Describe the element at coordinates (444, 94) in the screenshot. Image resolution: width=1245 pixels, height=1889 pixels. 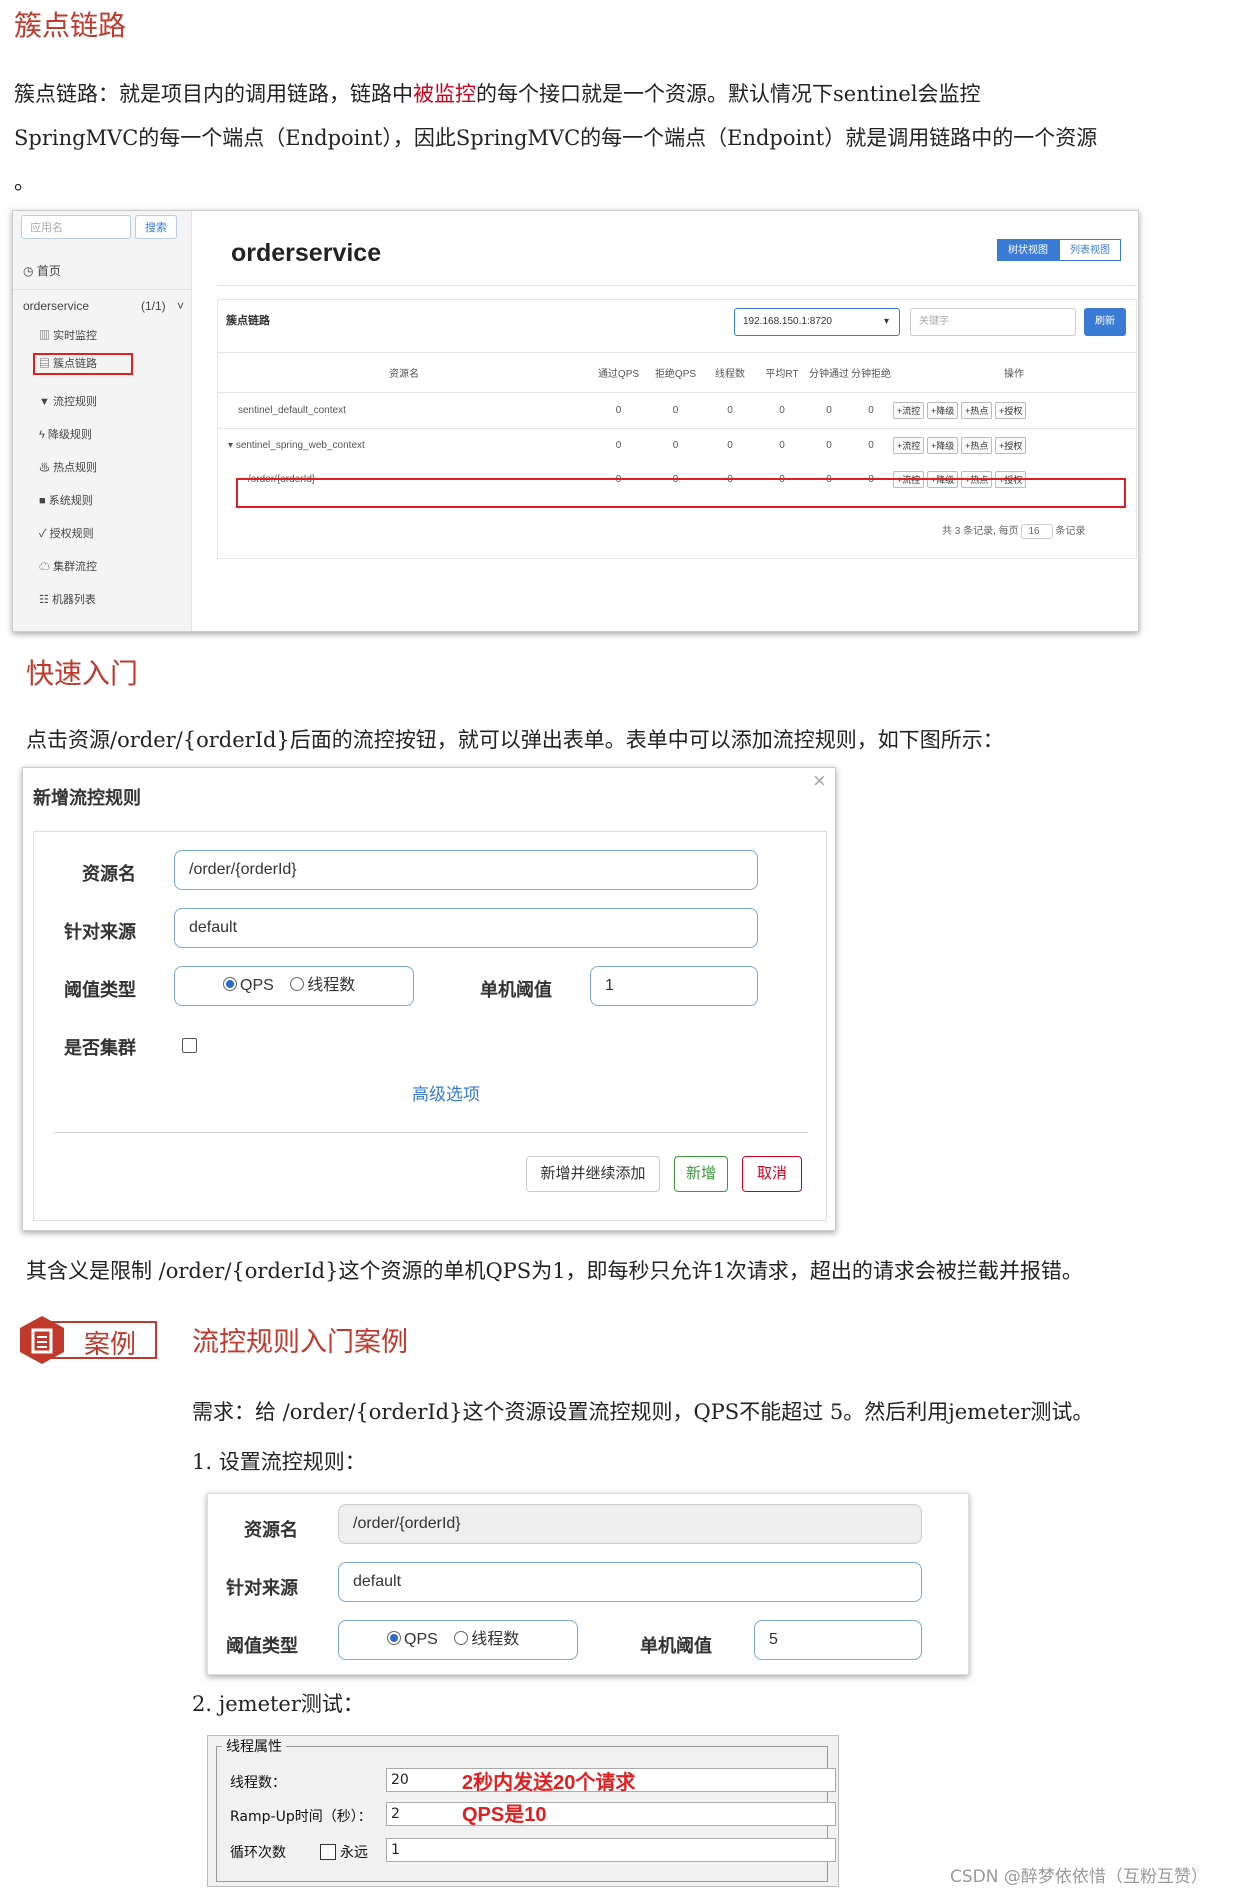
I see `highlight-text: 被监控` at that location.